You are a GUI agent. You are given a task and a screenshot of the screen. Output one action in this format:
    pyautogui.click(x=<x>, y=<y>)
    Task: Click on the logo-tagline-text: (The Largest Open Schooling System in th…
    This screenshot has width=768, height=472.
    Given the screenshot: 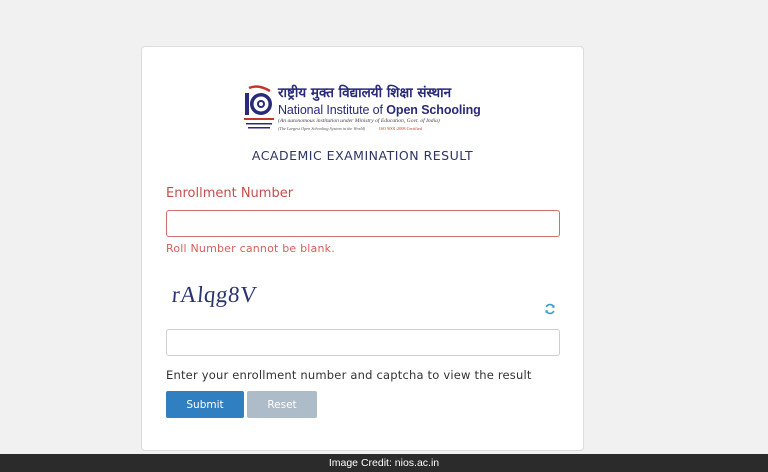 What is the action you would take?
    pyautogui.click(x=322, y=128)
    